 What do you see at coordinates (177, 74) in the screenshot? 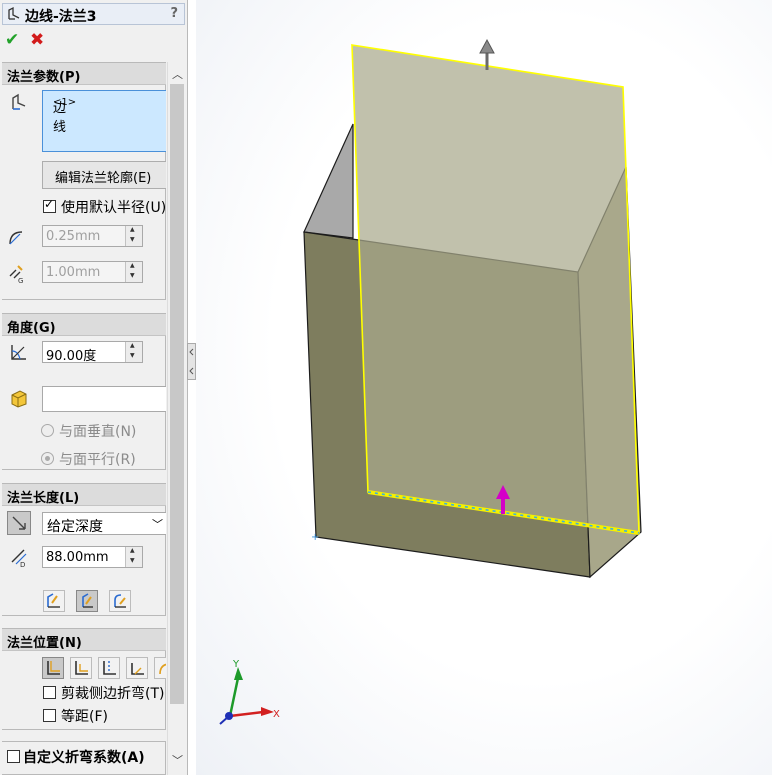
I see `chevron-up-icon: ︿` at bounding box center [177, 74].